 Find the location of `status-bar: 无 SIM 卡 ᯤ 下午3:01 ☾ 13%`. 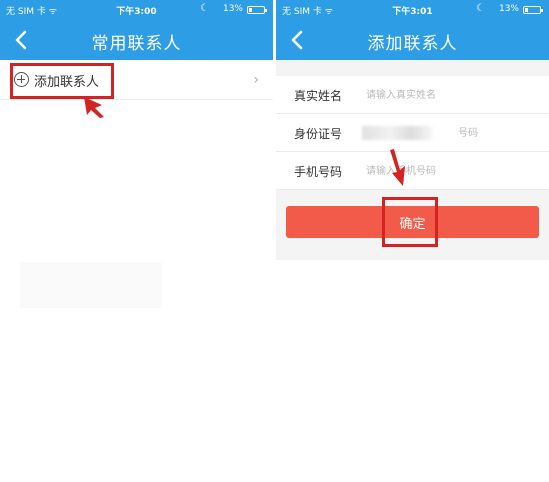

status-bar: 无 SIM 卡 ᯤ 下午3:01 ☾ 13% is located at coordinates (412, 10).